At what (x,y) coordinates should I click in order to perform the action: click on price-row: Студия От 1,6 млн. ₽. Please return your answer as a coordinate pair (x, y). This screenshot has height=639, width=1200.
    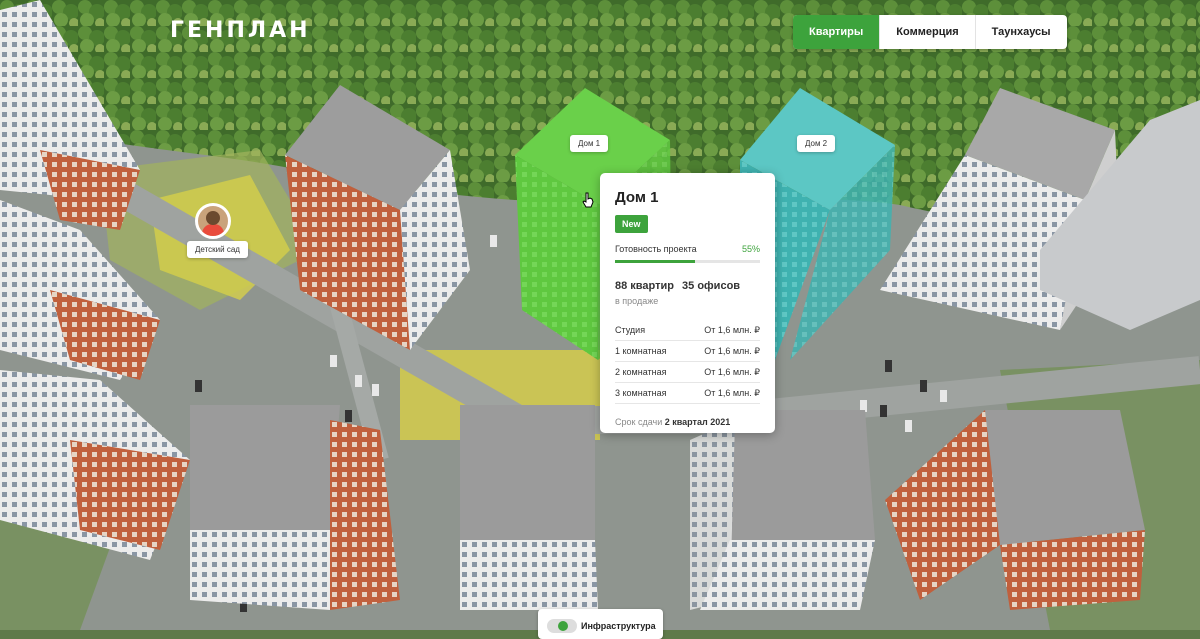
    Looking at the image, I should click on (687, 330).